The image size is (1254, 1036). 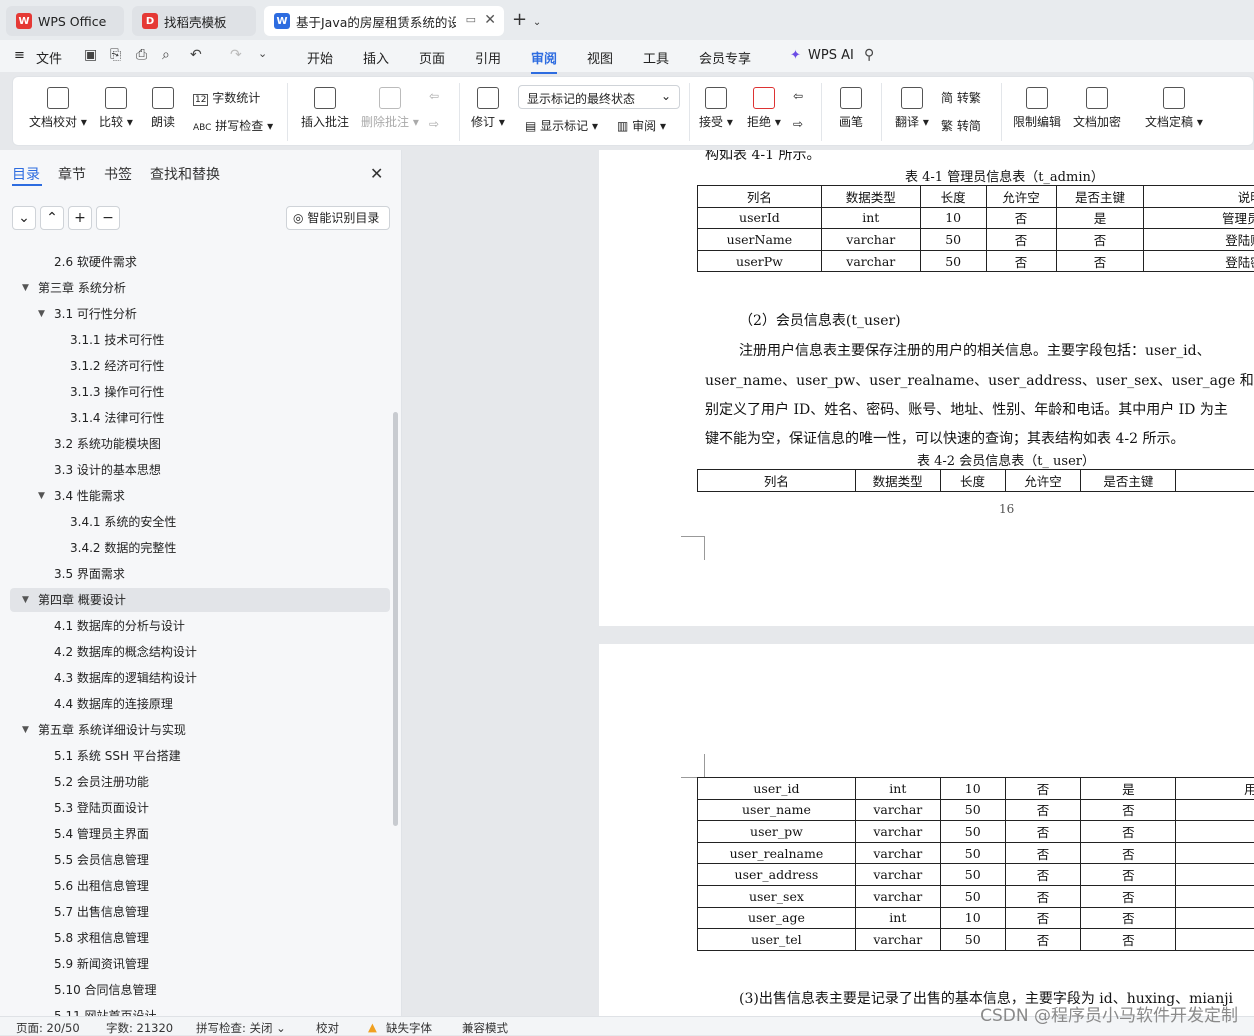 I want to click on spell-check-button: ABC 拼写检查 ▾, so click(x=233, y=125).